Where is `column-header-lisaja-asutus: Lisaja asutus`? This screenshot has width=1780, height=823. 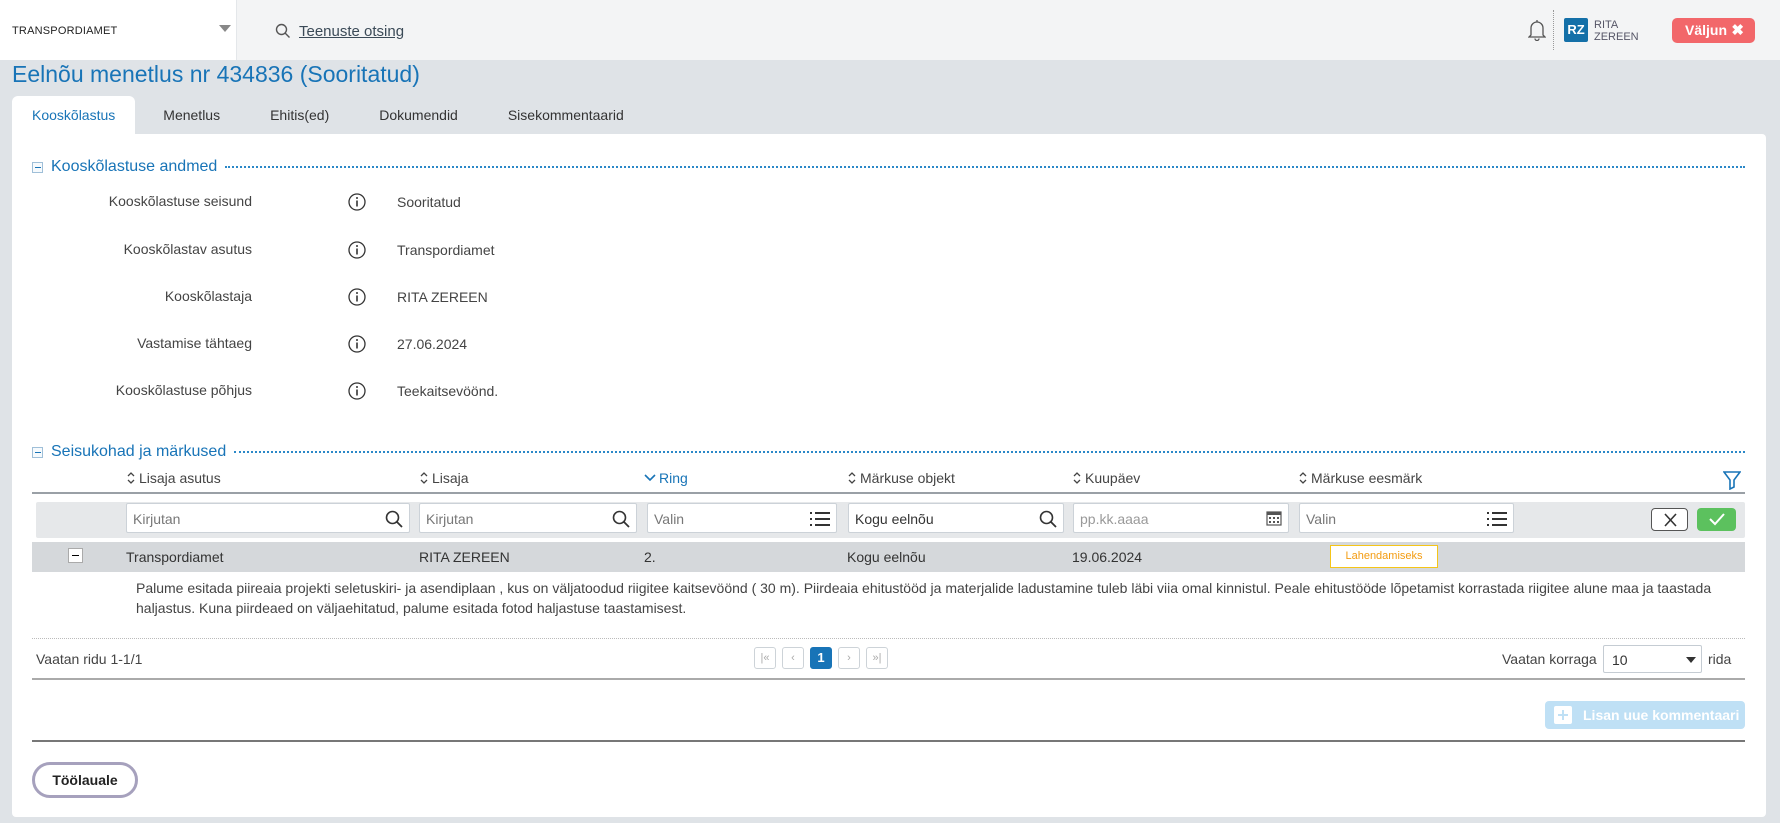
column-header-lisaja-asutus: Lisaja asutus is located at coordinates (173, 478).